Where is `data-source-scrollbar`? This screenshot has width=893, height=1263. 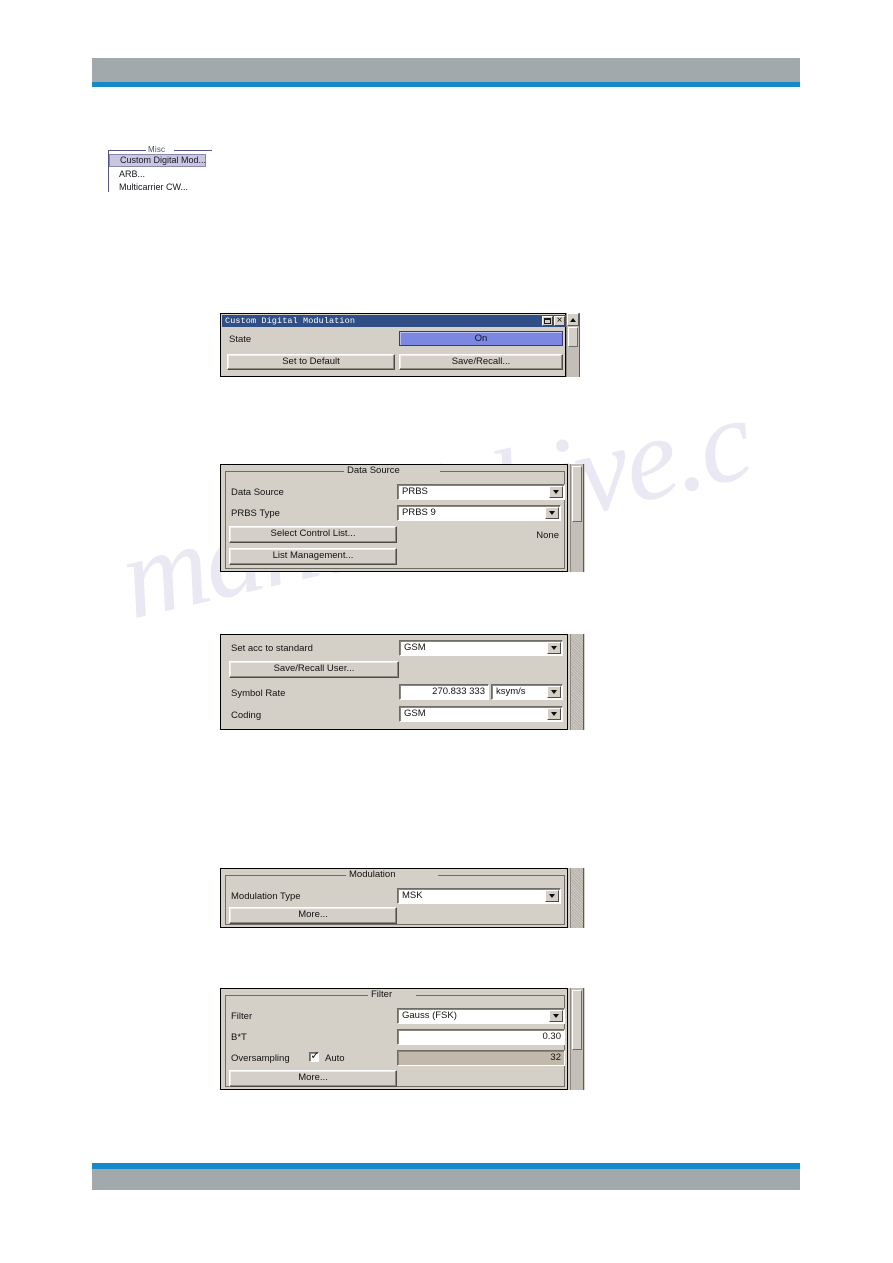 data-source-scrollbar is located at coordinates (577, 518).